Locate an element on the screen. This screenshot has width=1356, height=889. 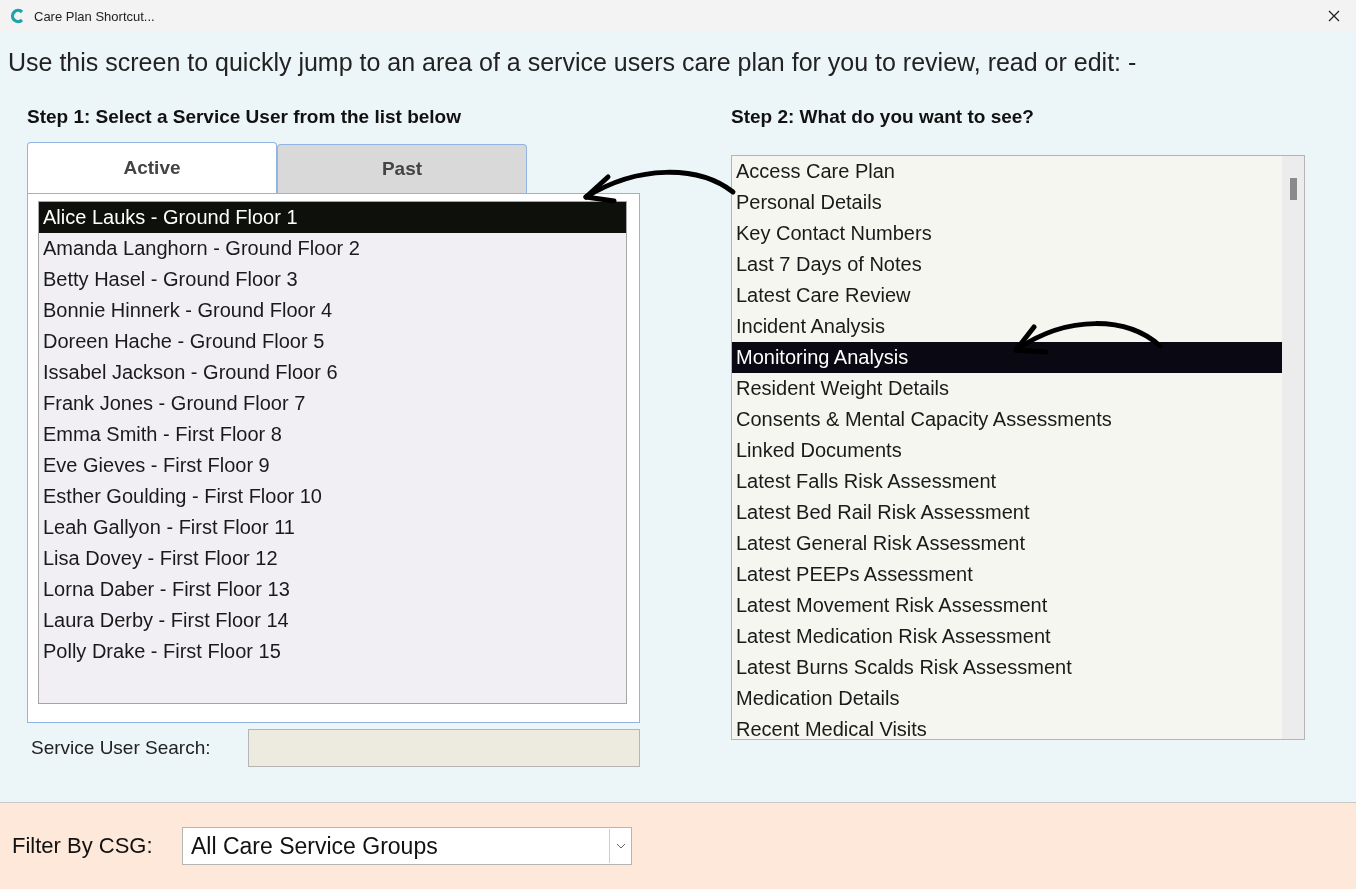
list-item: Latest PEEPs Assessment is located at coordinates (1007, 574).